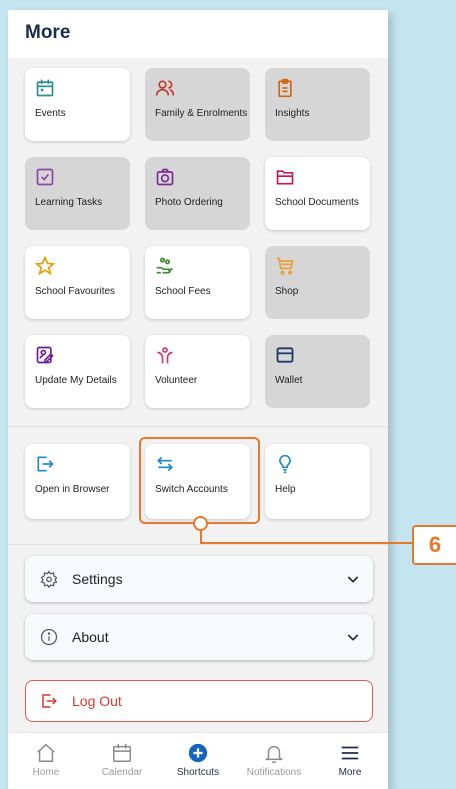 The height and width of the screenshot is (789, 456). Describe the element at coordinates (46, 772) in the screenshot. I see `nav-label: Home` at that location.